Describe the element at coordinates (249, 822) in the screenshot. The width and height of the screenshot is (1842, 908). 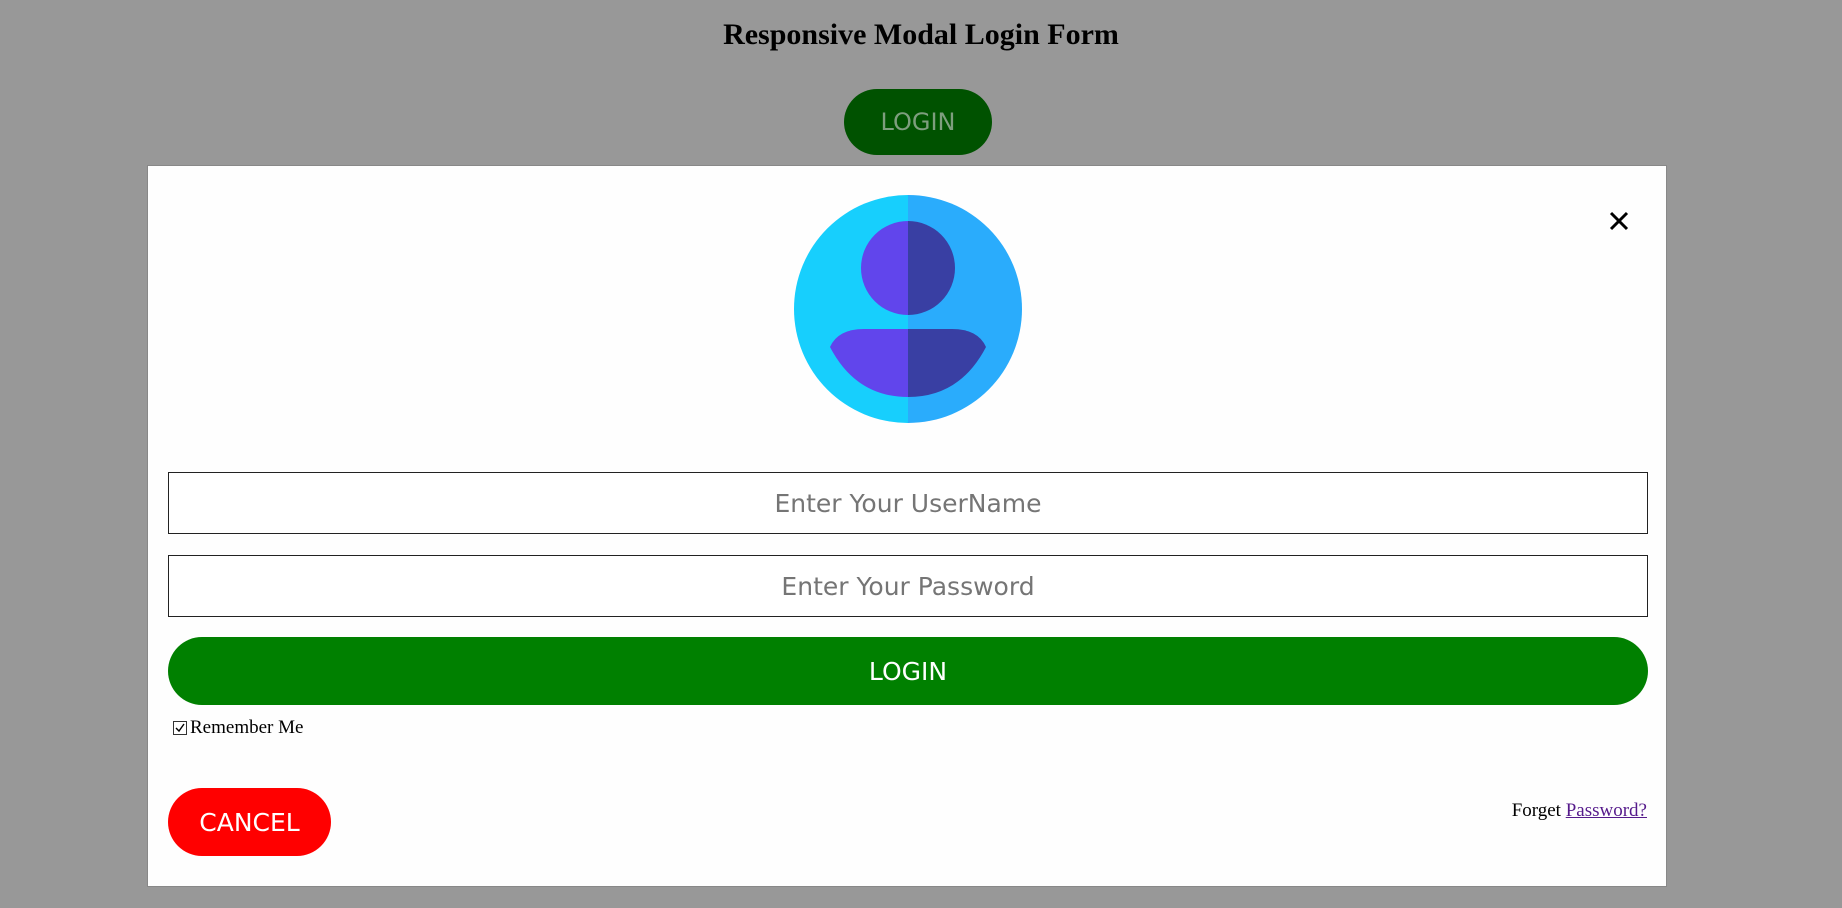
I see `cancel-button: CANCEL` at that location.